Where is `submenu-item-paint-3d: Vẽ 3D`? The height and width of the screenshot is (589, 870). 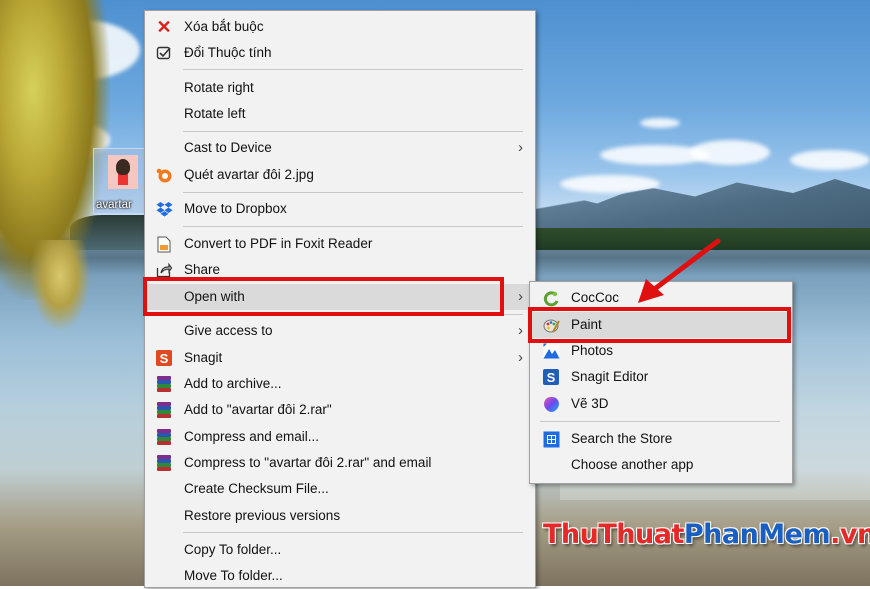 submenu-item-paint-3d: Vẽ 3D is located at coordinates (661, 404).